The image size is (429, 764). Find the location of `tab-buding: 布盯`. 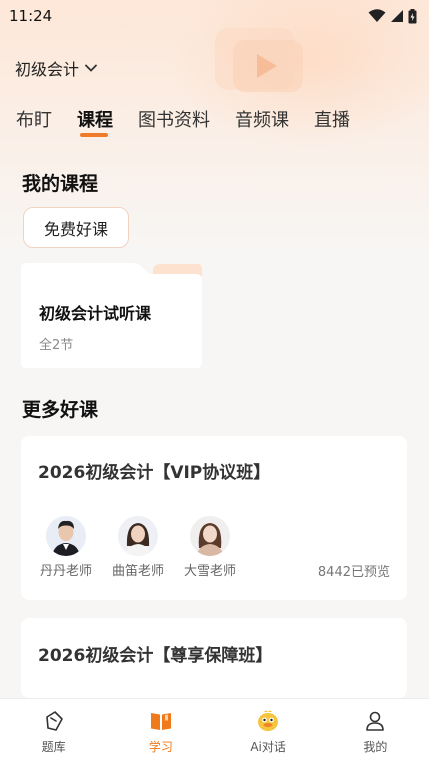

tab-buding: 布盯 is located at coordinates (34, 122).